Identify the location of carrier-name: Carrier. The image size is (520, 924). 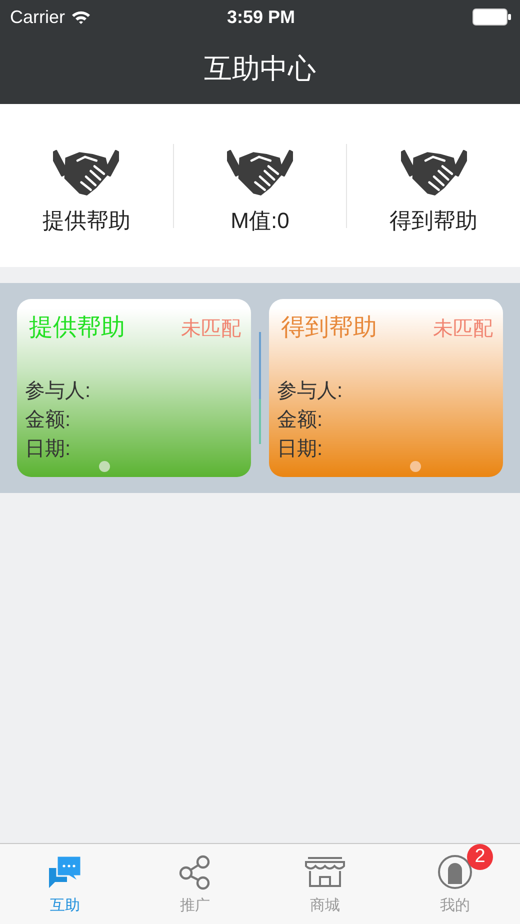
(38, 17).